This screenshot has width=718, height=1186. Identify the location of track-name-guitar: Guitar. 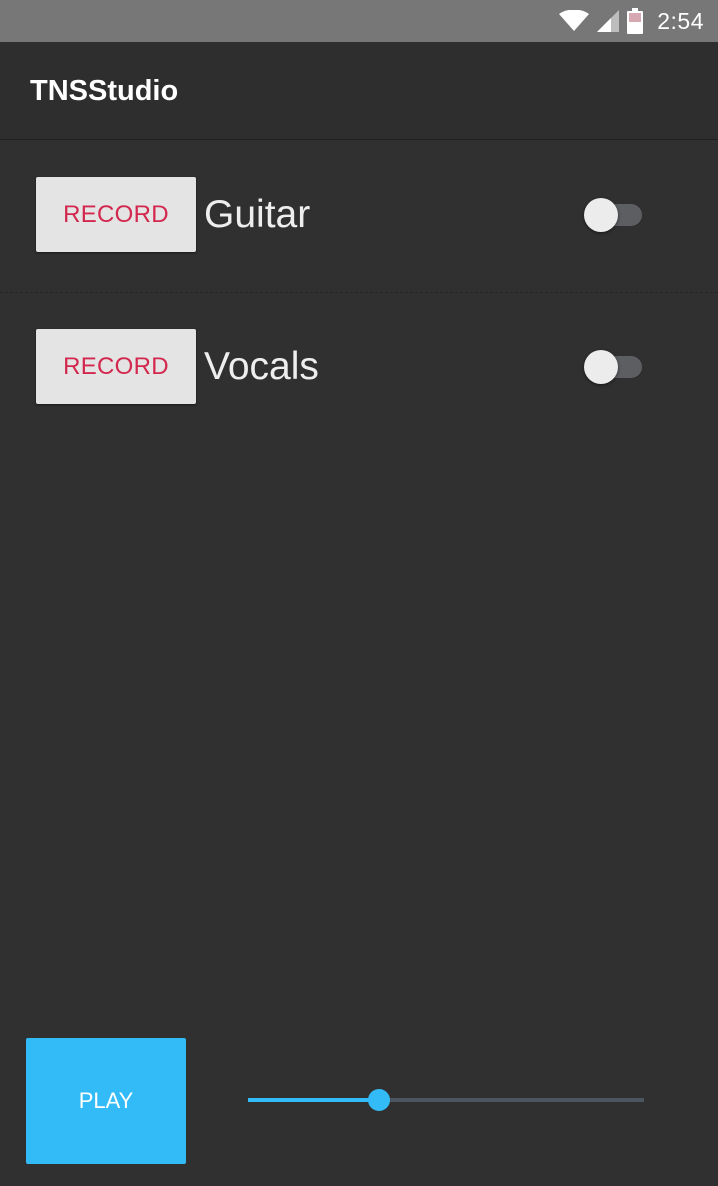
(257, 214).